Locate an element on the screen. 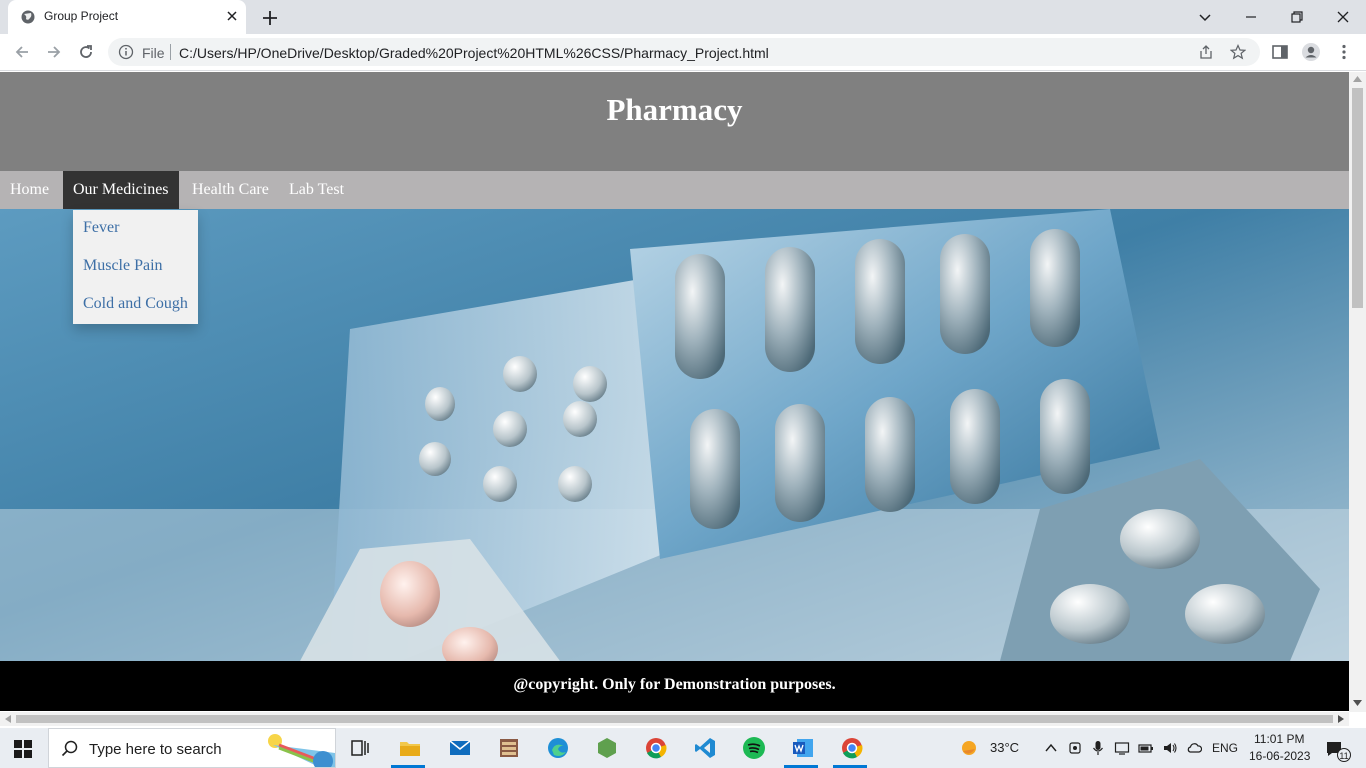 The width and height of the screenshot is (1366, 768). browser-tab: Group Project is located at coordinates (127, 17).